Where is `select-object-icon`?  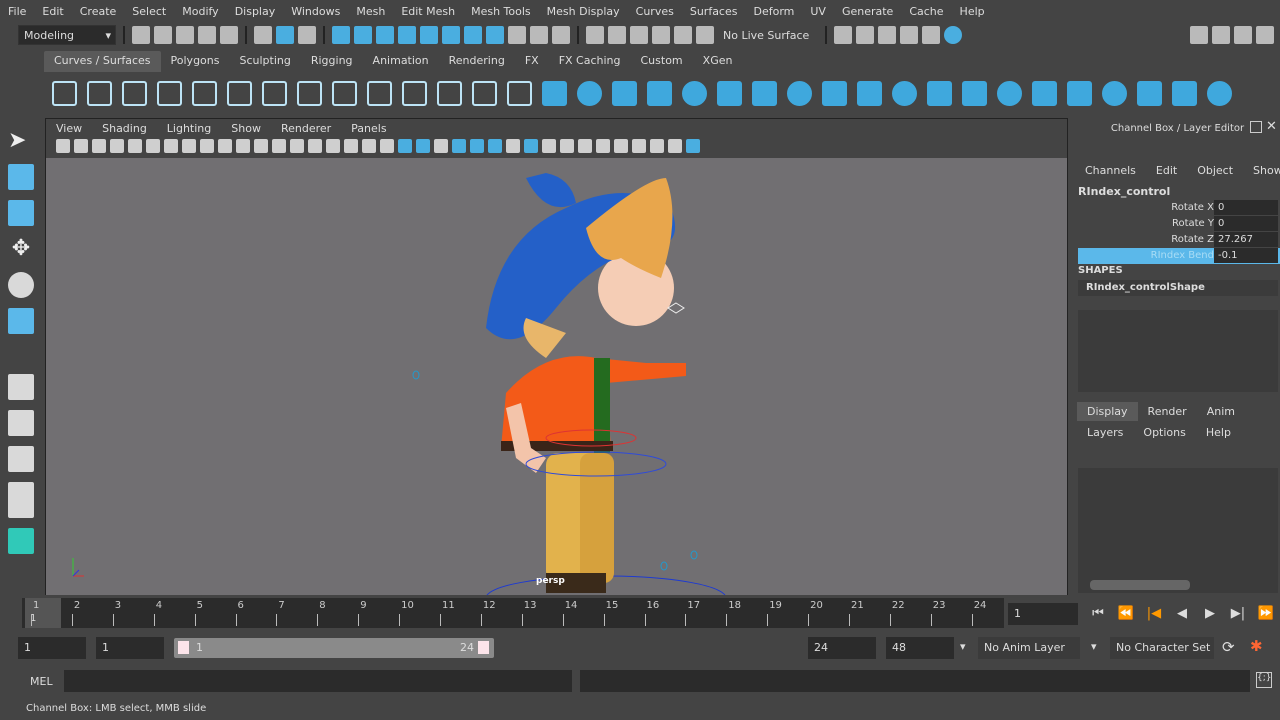 select-object-icon is located at coordinates (285, 35).